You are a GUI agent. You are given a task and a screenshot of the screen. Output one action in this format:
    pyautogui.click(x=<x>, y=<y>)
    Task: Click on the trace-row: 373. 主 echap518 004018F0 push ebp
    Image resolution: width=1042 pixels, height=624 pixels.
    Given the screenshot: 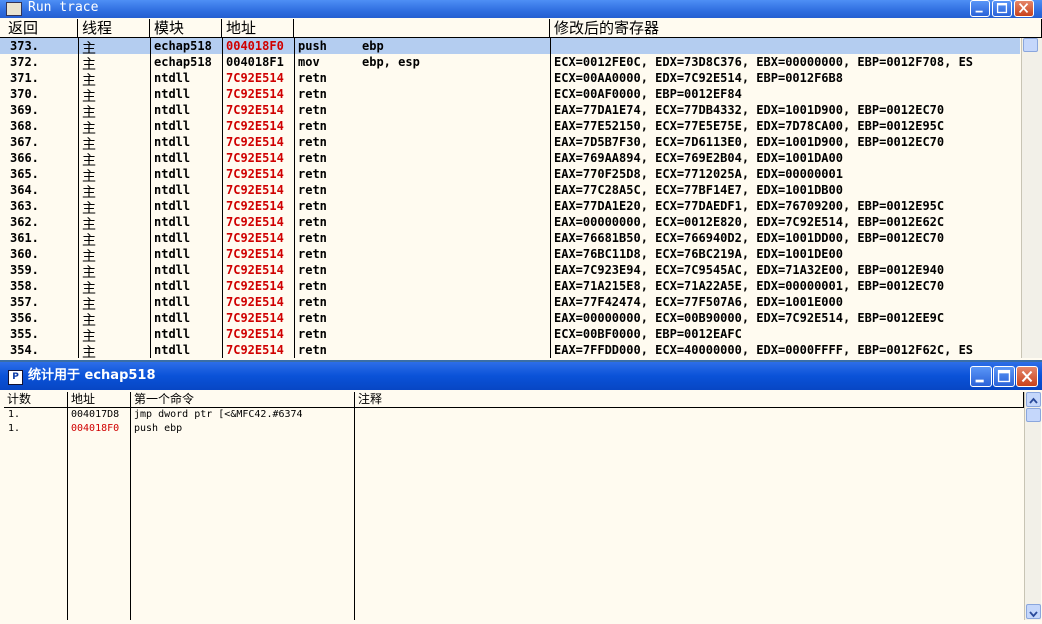 What is the action you would take?
    pyautogui.click(x=510, y=47)
    